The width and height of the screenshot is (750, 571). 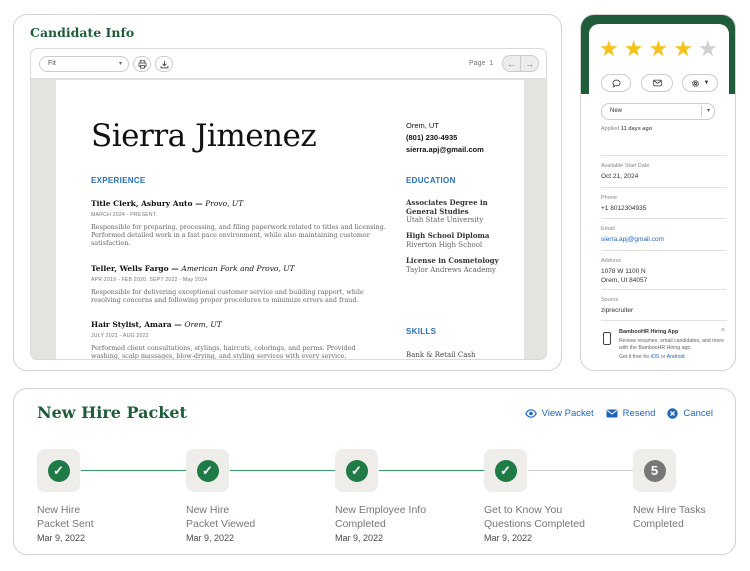 I want to click on skills-heading: SKILLS, so click(x=421, y=331).